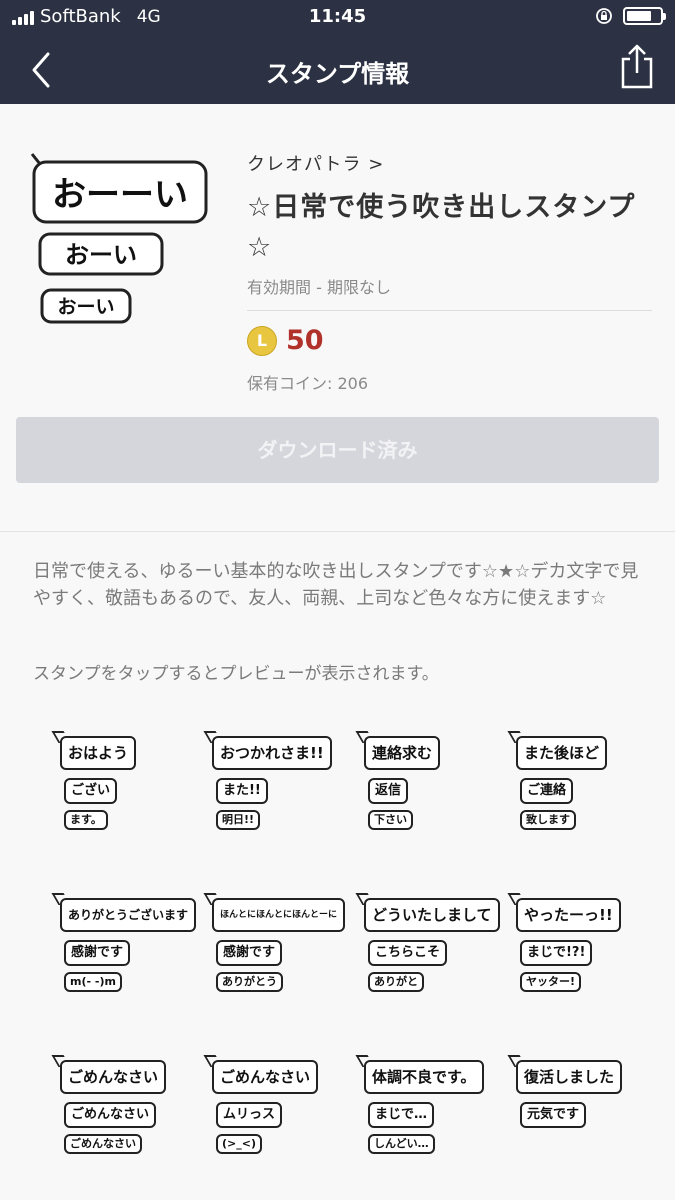 This screenshot has width=675, height=1200. I want to click on author-link: クレオパトラ >, so click(315, 163).